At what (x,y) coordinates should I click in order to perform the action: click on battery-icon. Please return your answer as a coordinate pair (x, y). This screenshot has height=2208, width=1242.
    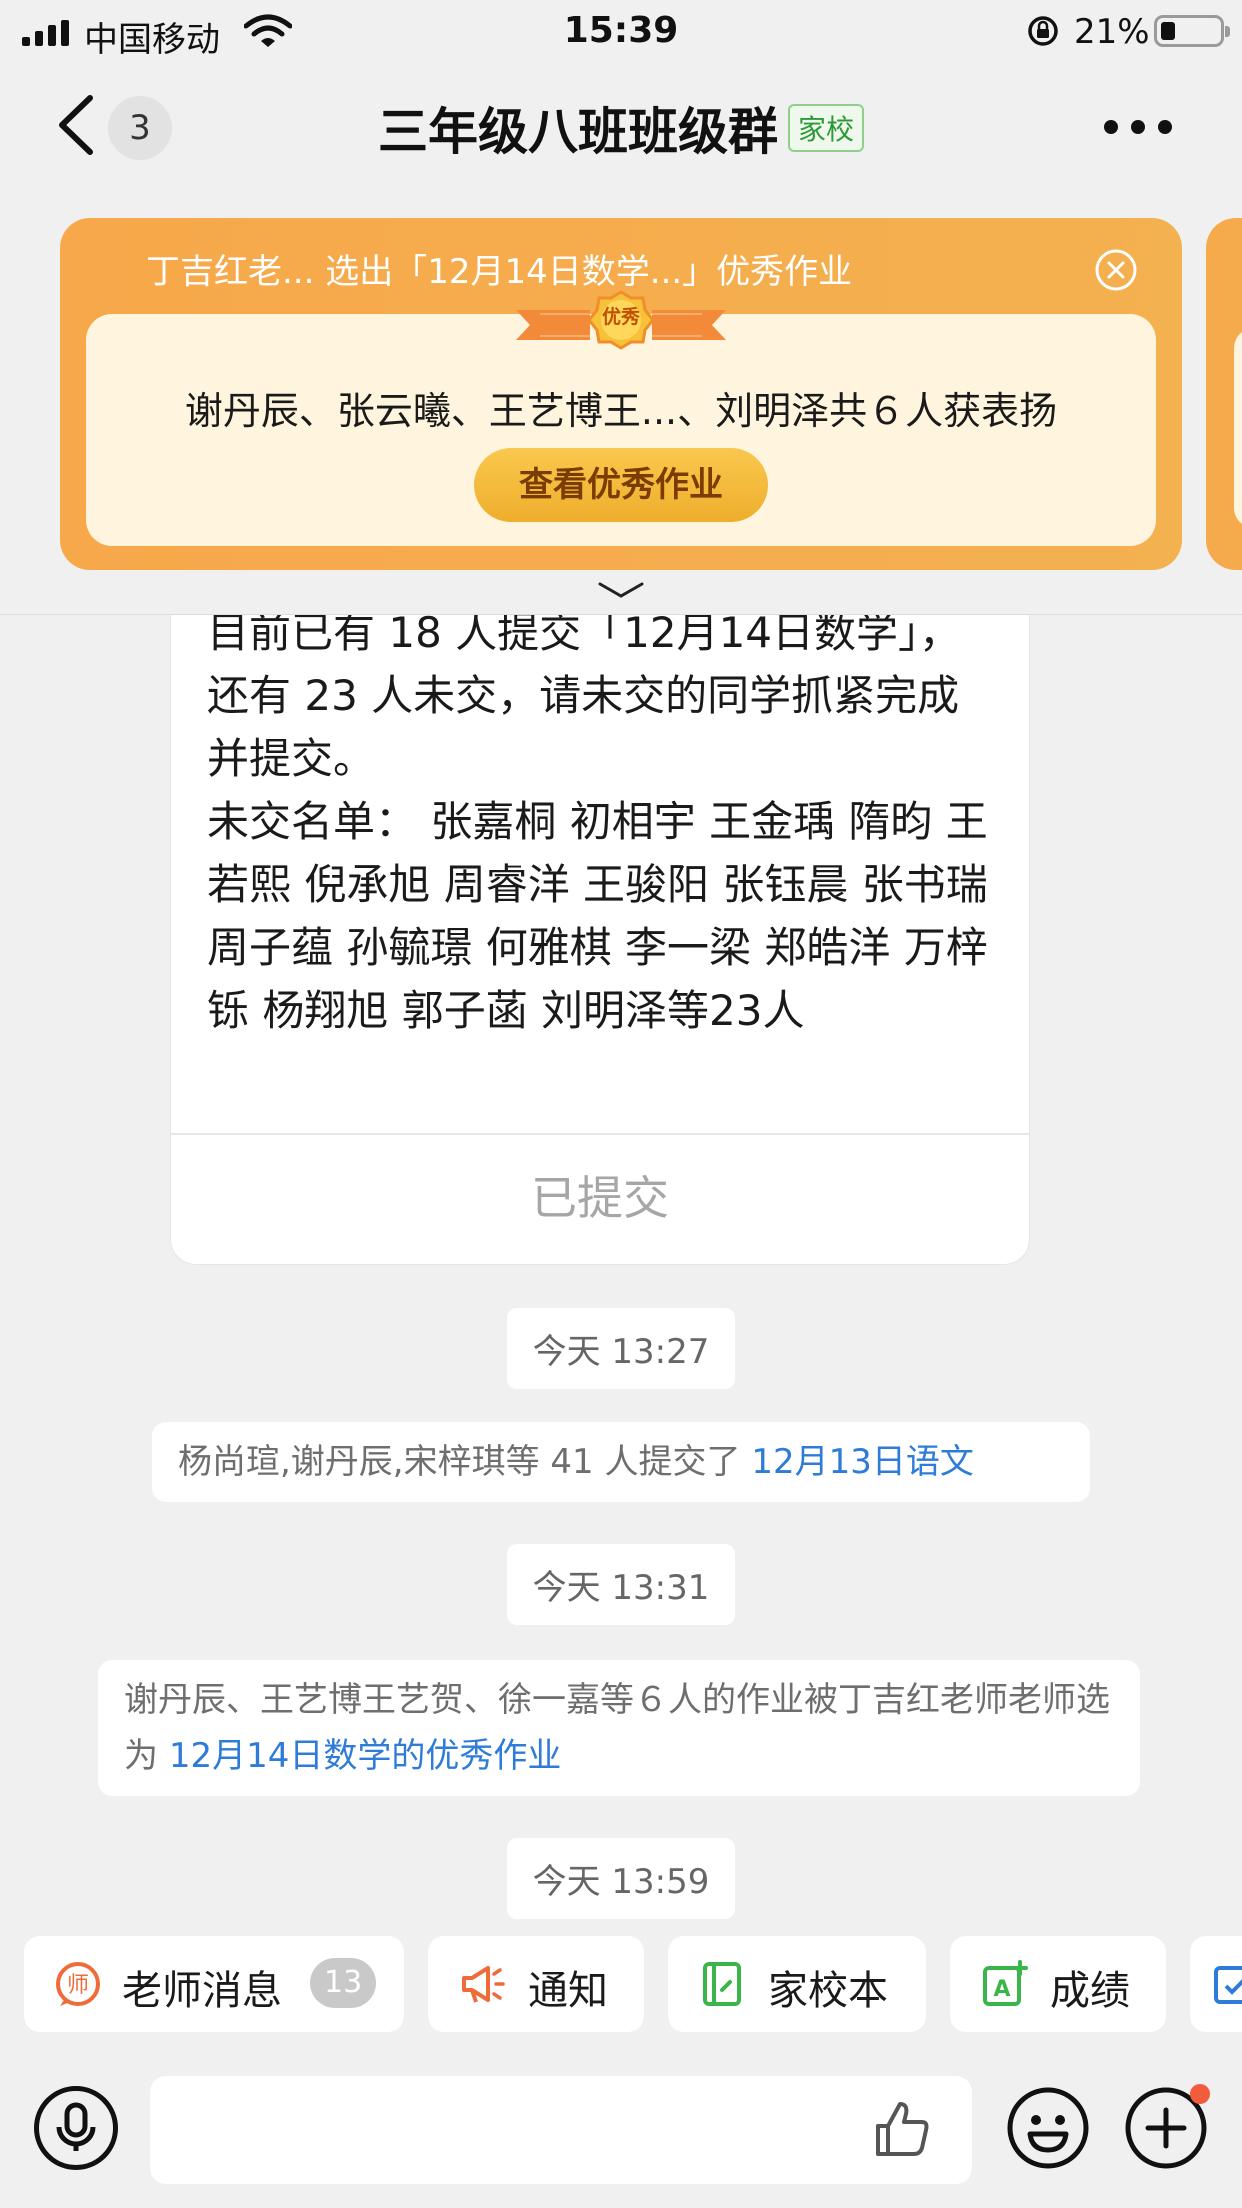
    Looking at the image, I should click on (1192, 31).